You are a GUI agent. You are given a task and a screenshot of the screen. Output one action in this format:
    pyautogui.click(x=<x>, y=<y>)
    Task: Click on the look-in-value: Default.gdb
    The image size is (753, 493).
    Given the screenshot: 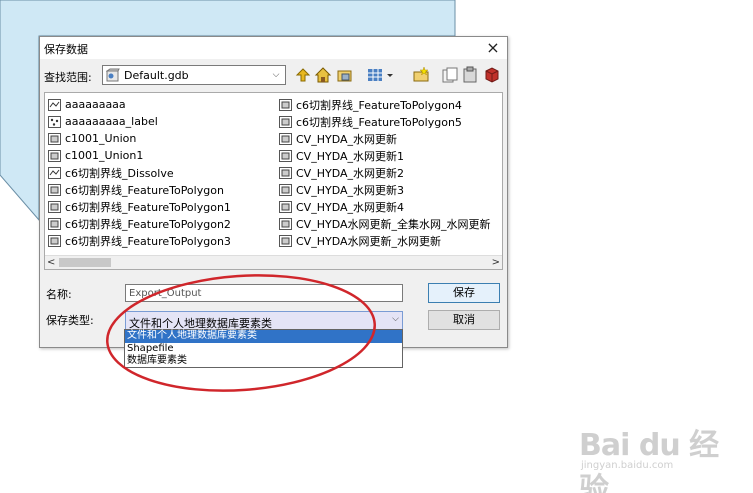 What is the action you would take?
    pyautogui.click(x=156, y=75)
    